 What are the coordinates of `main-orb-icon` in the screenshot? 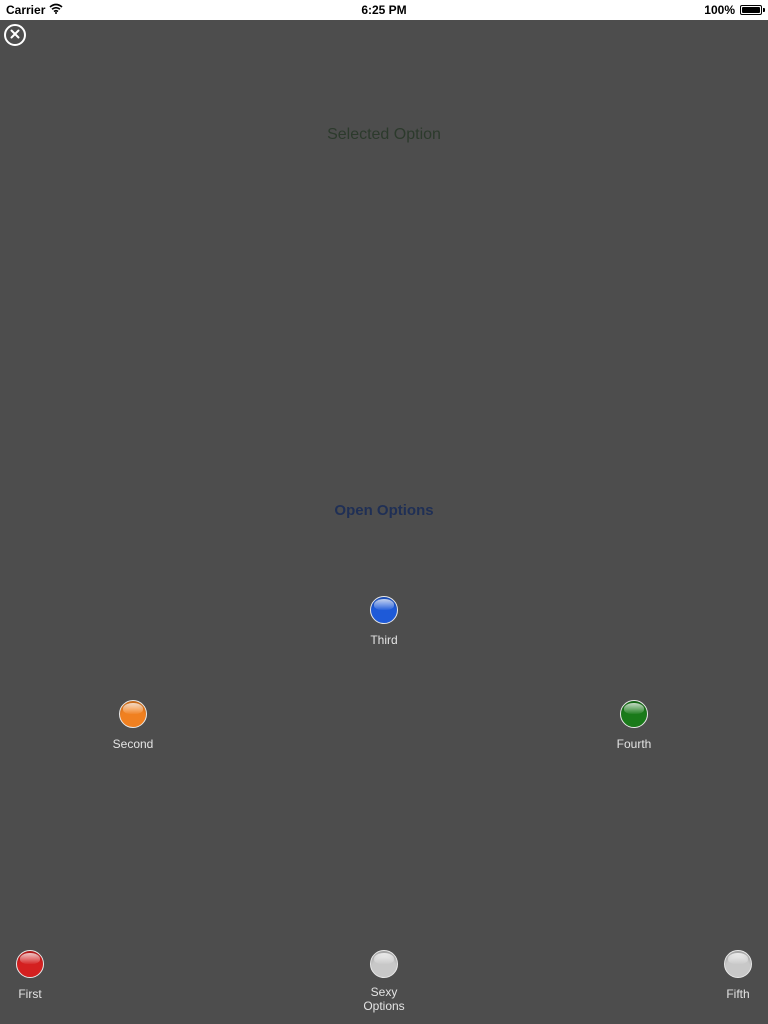 It's located at (384, 964).